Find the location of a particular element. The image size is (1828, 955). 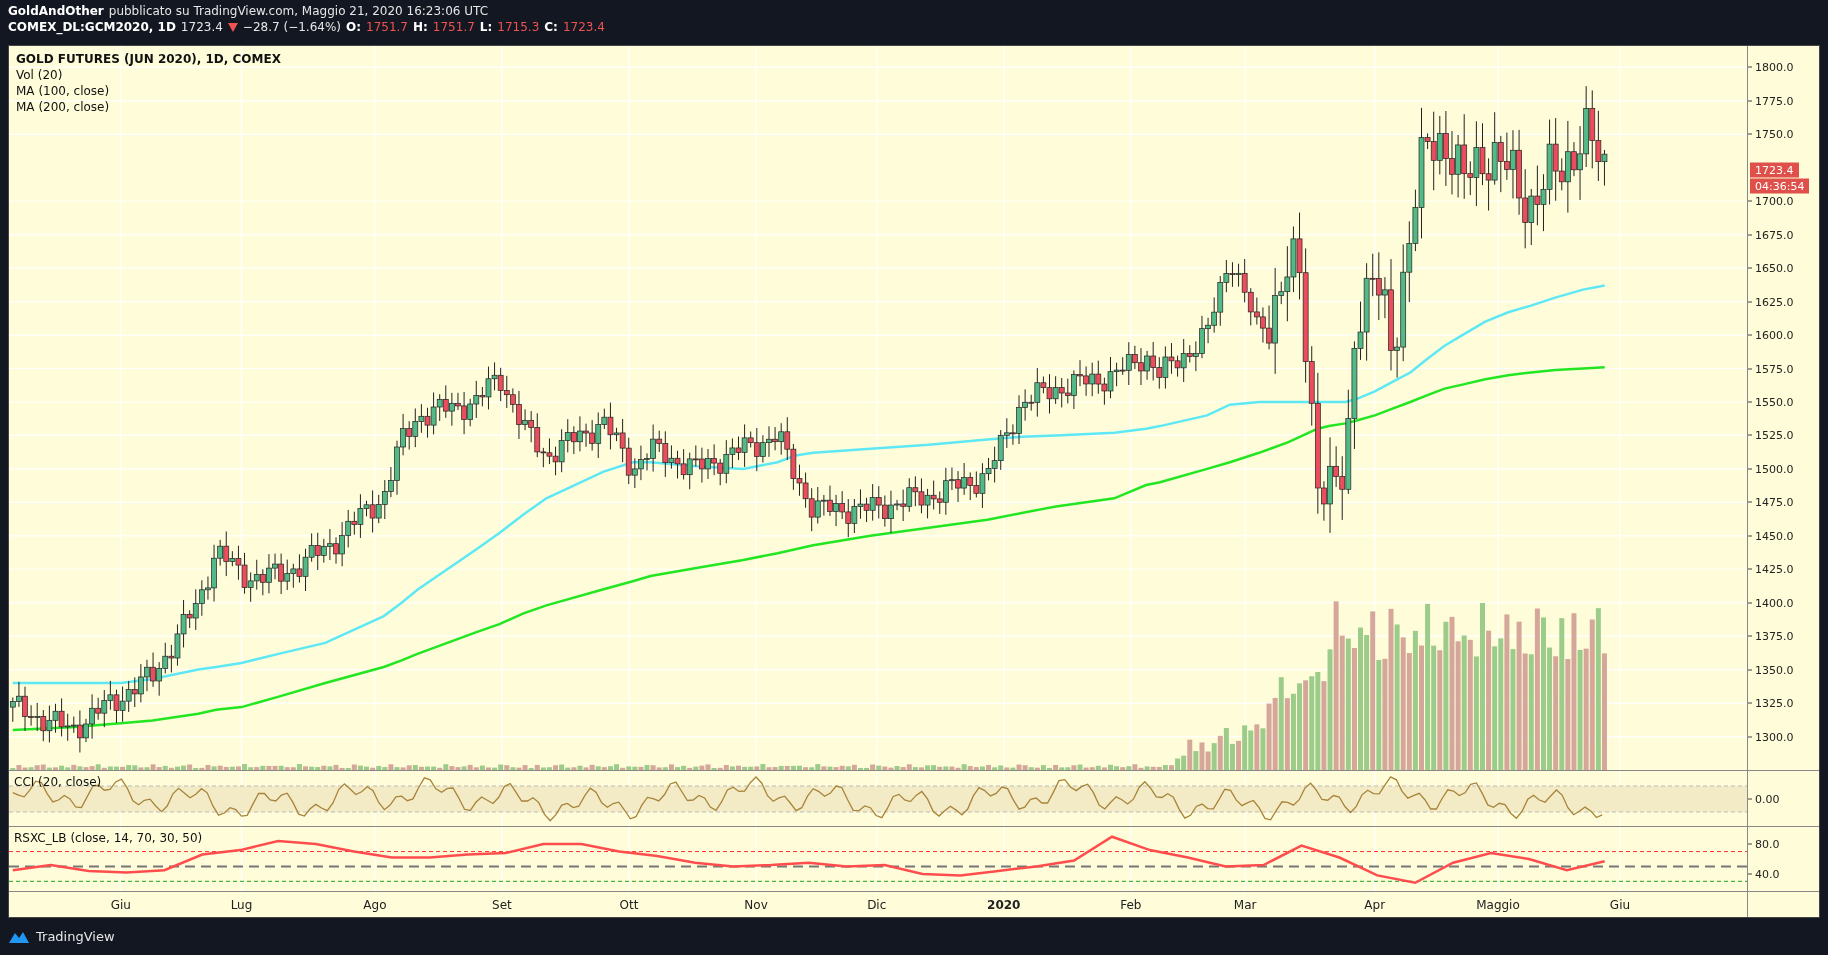

price-tick: 1425.0 is located at coordinates (1771, 569).